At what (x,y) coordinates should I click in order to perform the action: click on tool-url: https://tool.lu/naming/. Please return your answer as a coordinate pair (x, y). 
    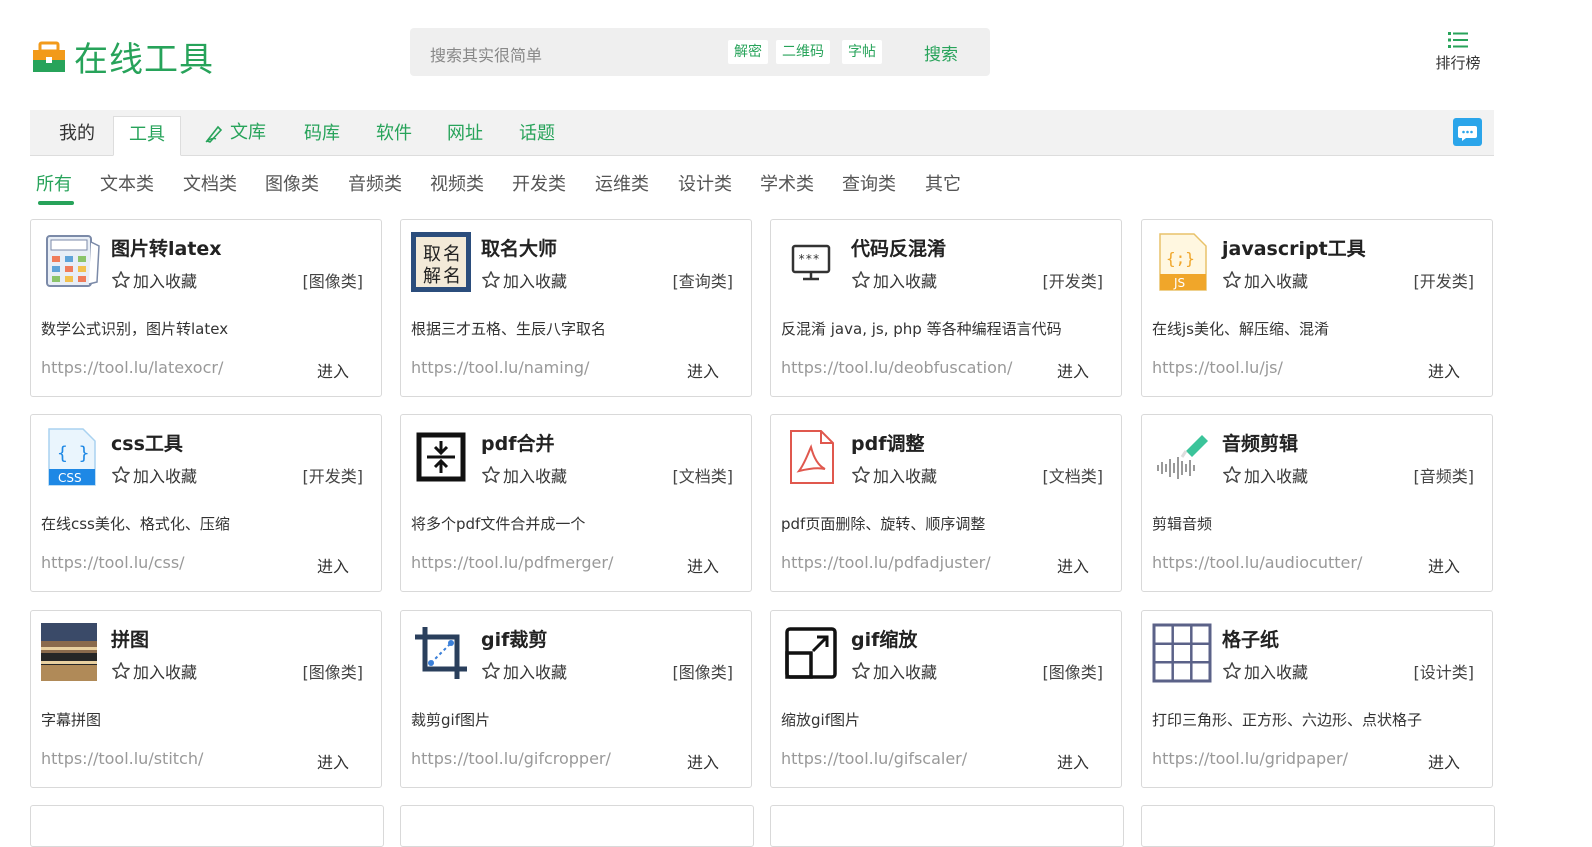
    Looking at the image, I should click on (500, 367).